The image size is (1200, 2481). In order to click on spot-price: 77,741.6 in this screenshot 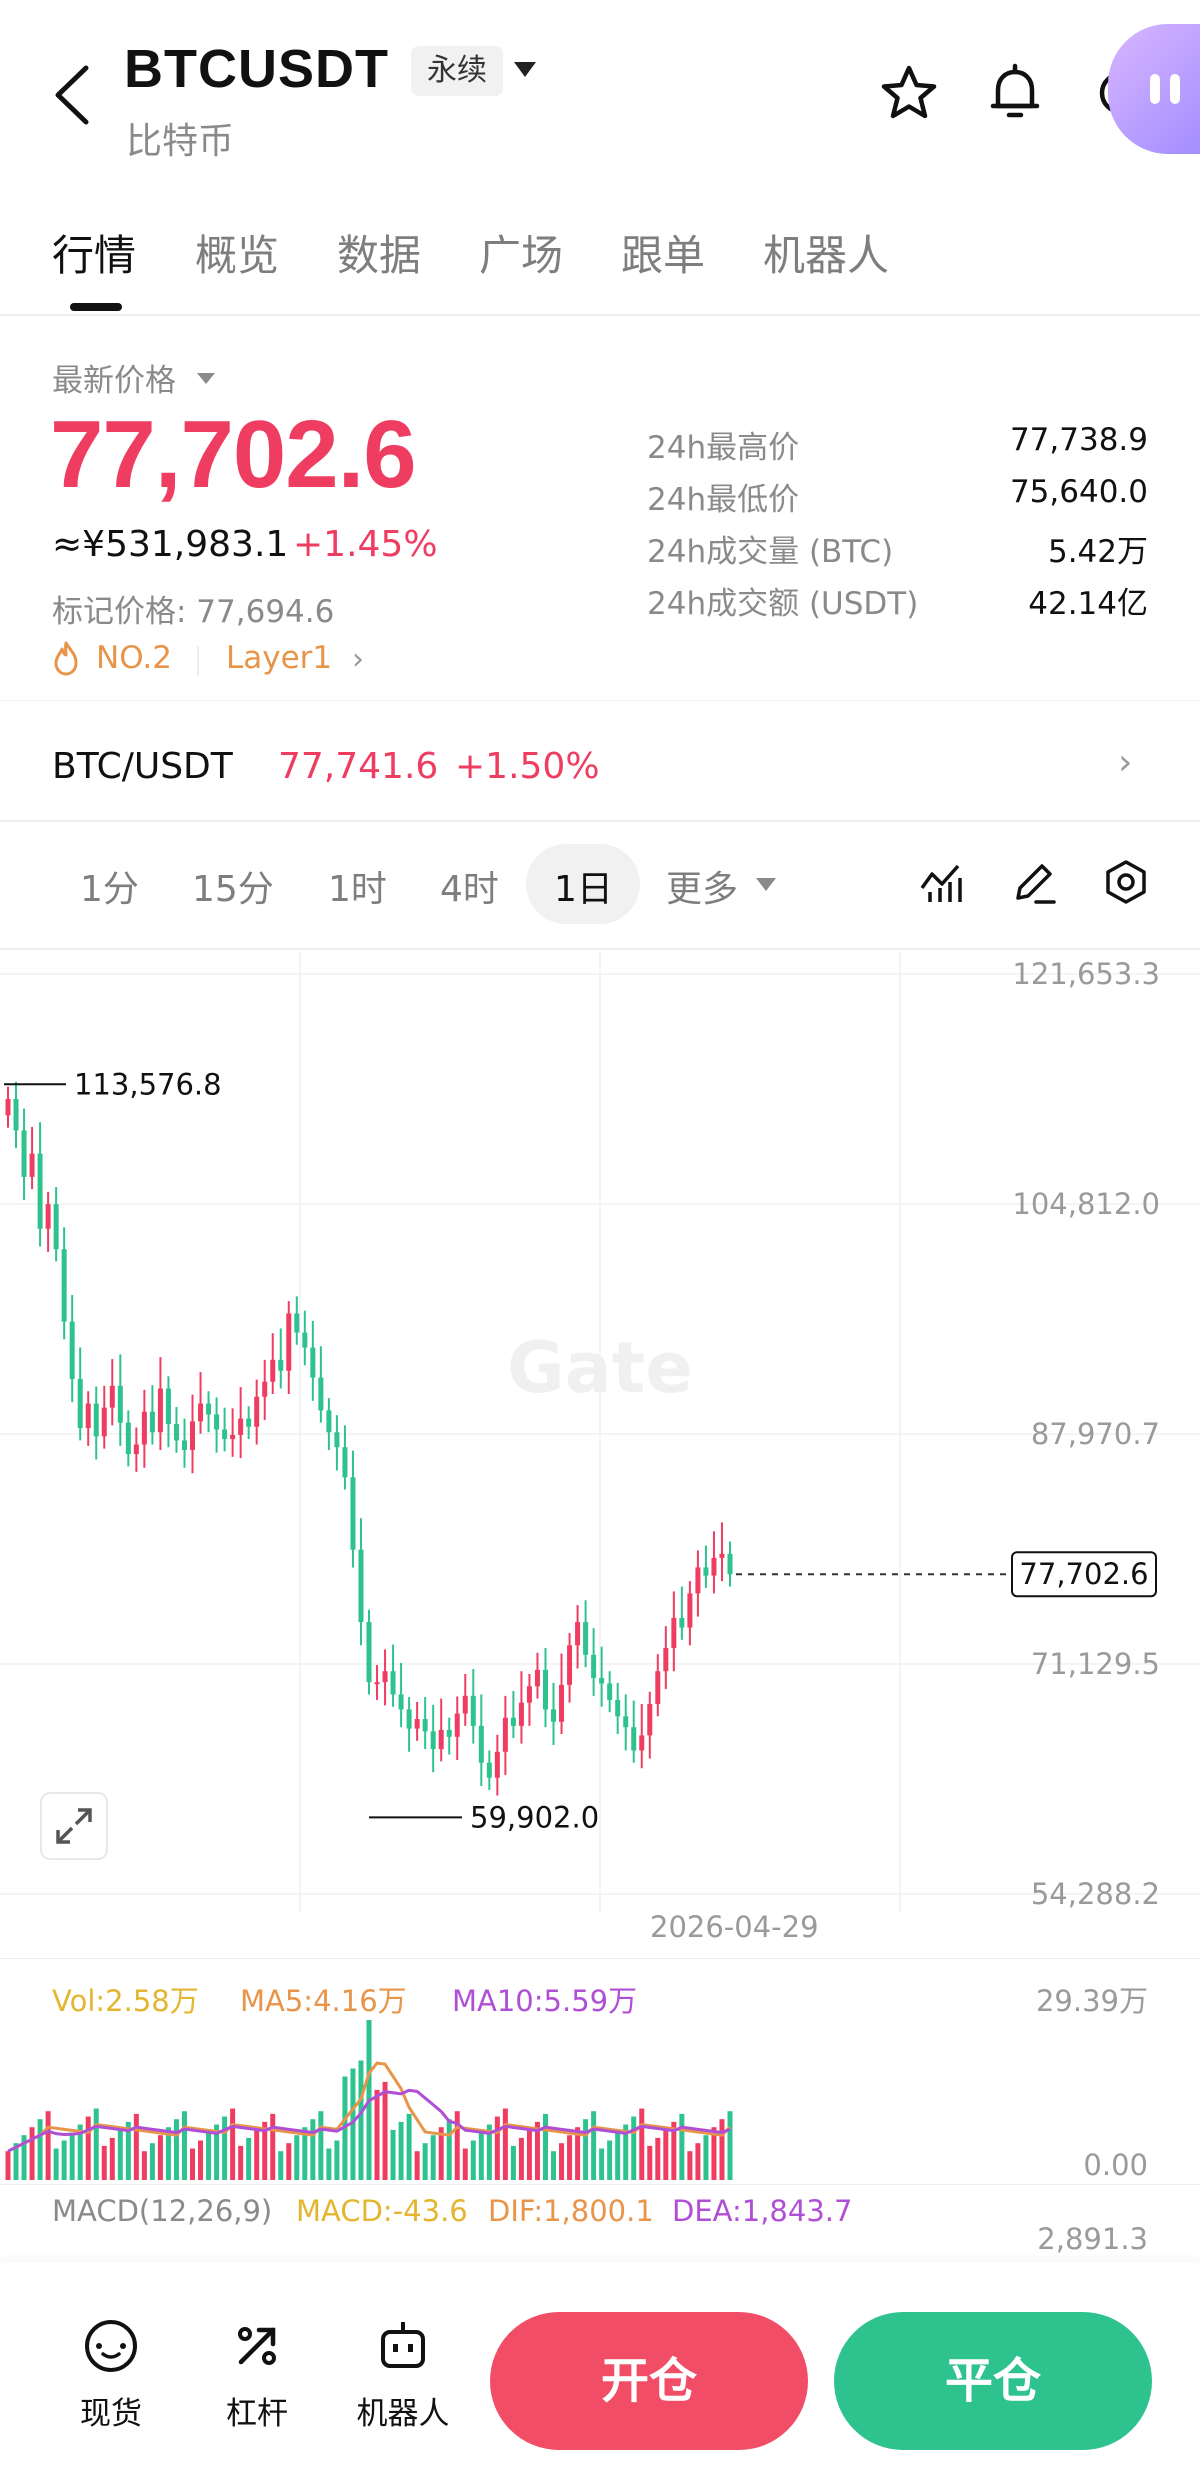, I will do `click(358, 766)`.